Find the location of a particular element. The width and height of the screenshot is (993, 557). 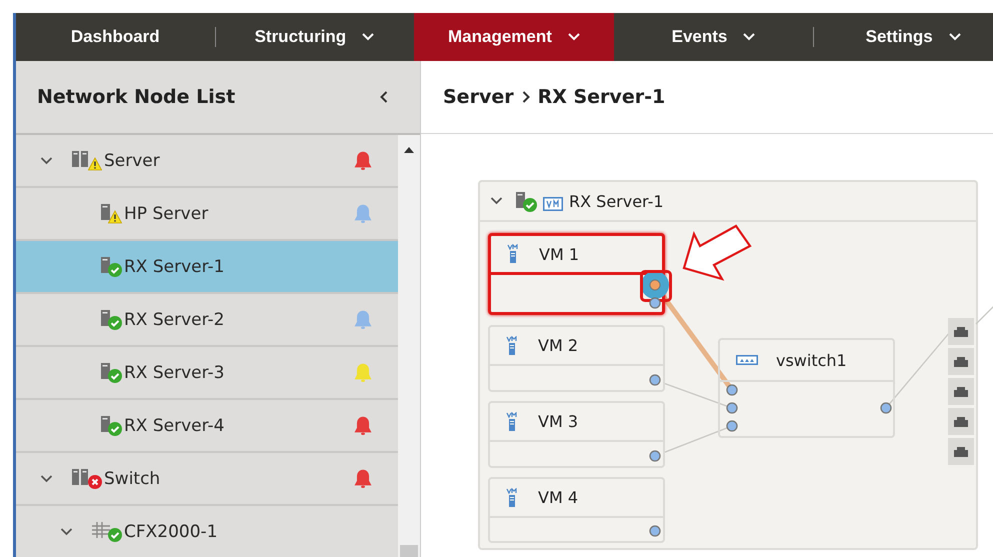

vm-node: VM 3 is located at coordinates (576, 434).